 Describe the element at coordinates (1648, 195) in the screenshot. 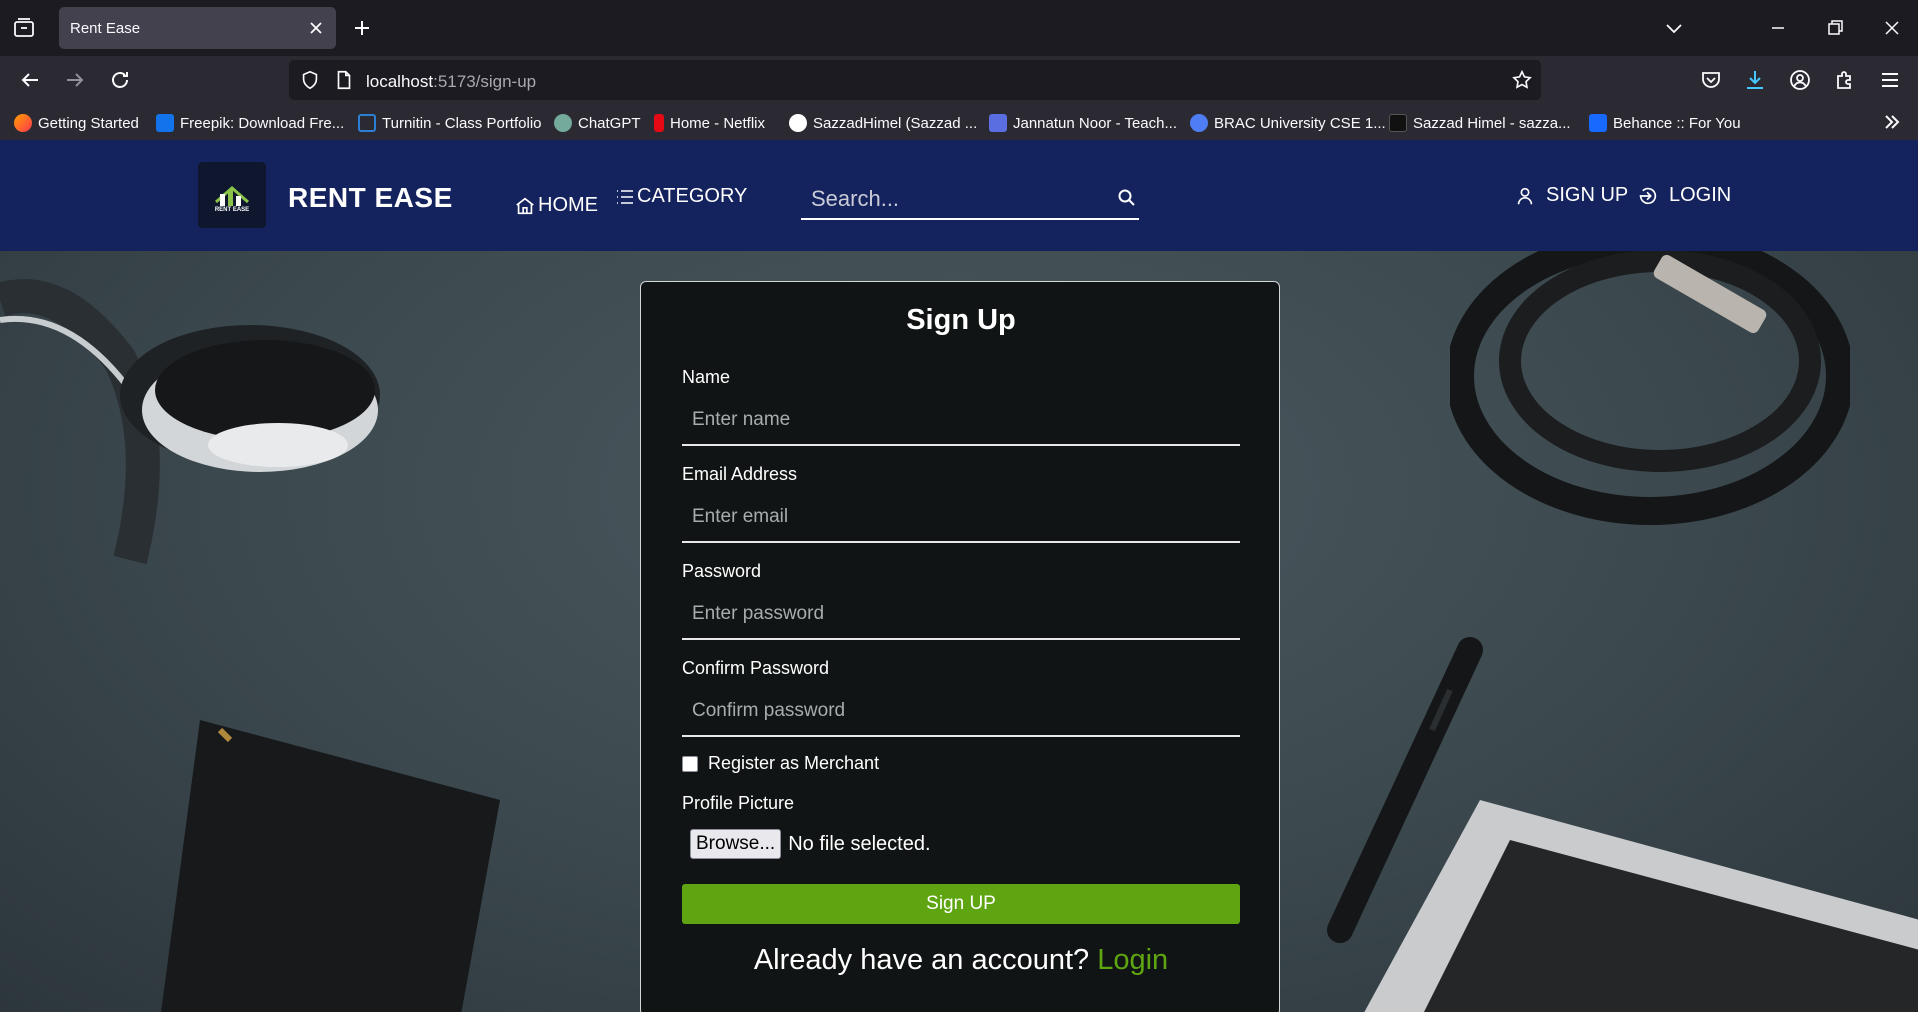

I see `login-icon` at that location.